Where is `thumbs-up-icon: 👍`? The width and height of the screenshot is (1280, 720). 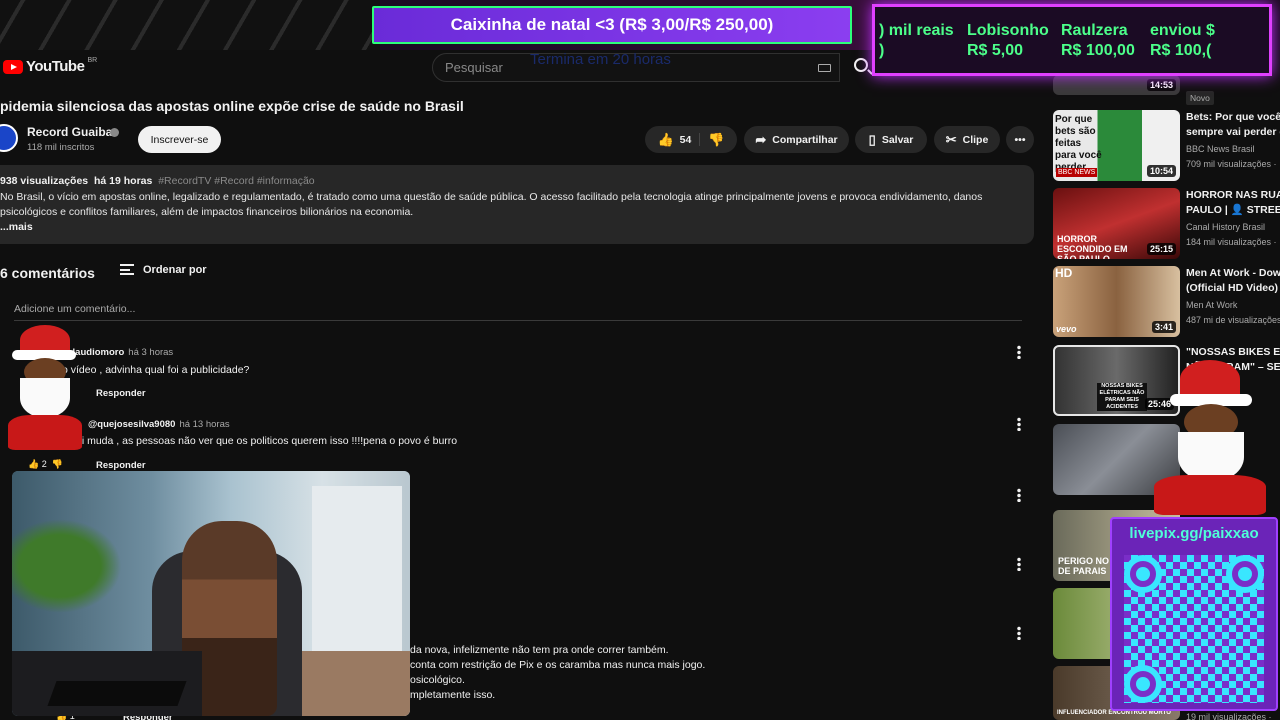 thumbs-up-icon: 👍 is located at coordinates (665, 139).